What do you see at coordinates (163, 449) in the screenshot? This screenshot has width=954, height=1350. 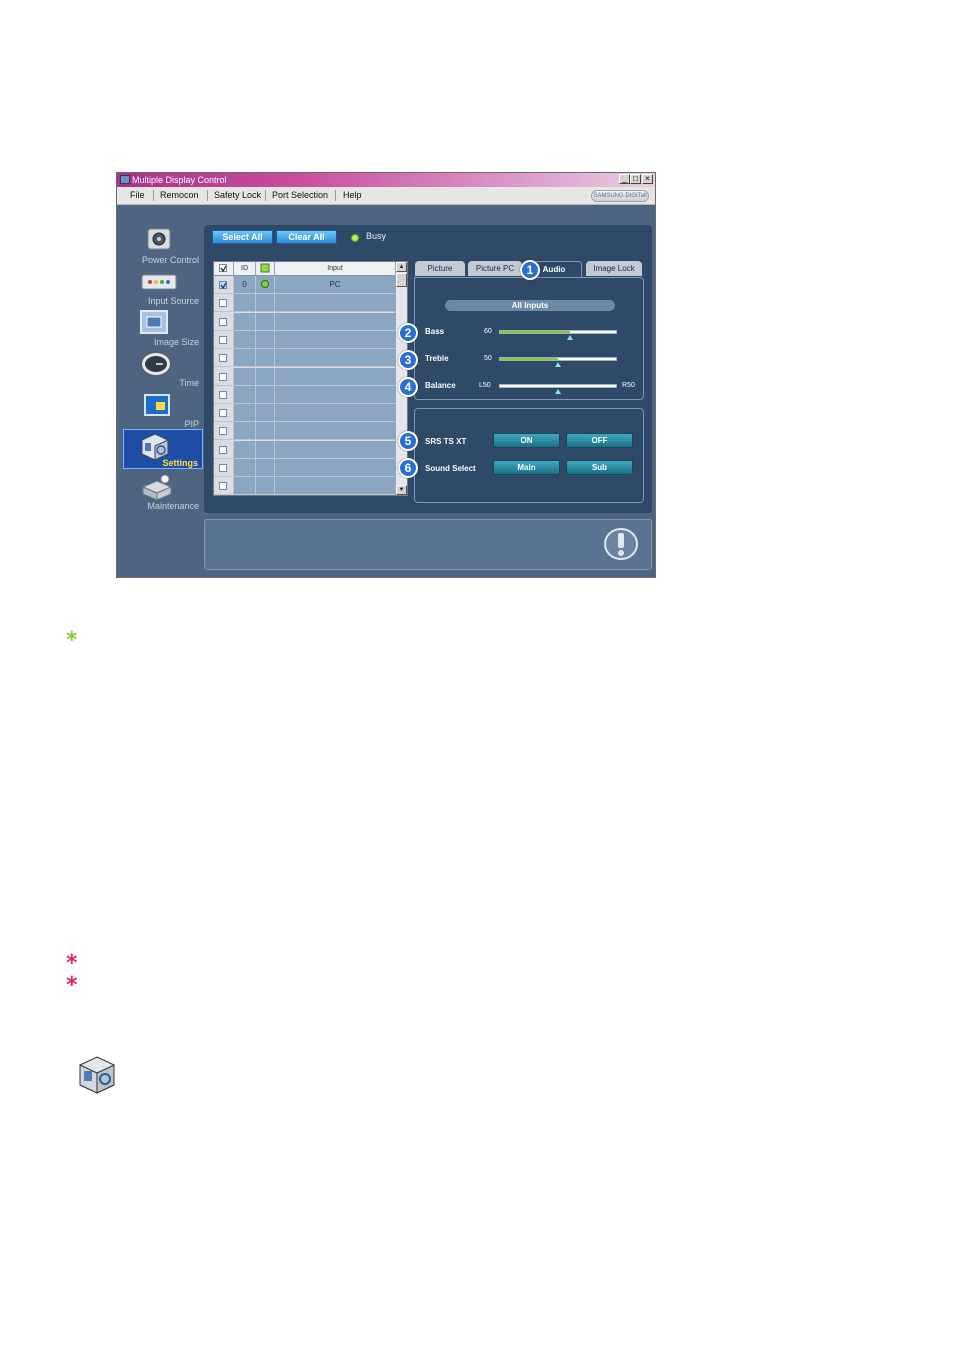 I see `nav-settings: Settings` at bounding box center [163, 449].